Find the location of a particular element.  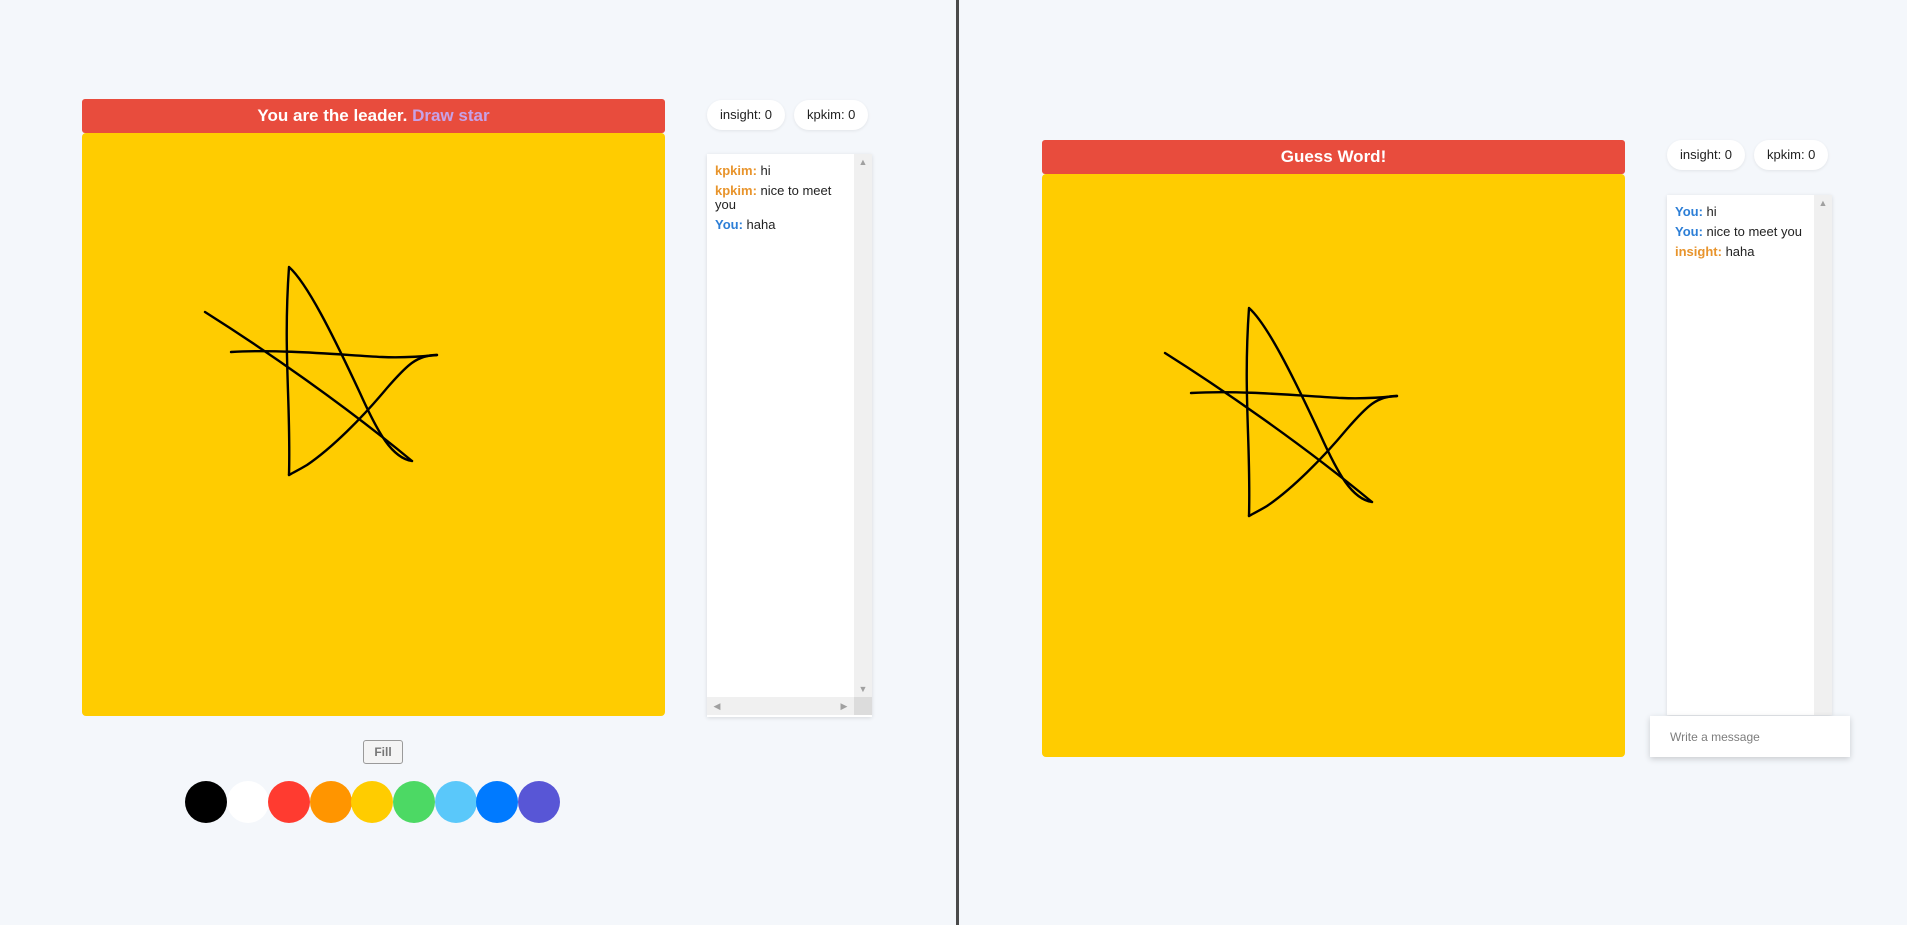

chat-message: insight: haha is located at coordinates (1740, 252).